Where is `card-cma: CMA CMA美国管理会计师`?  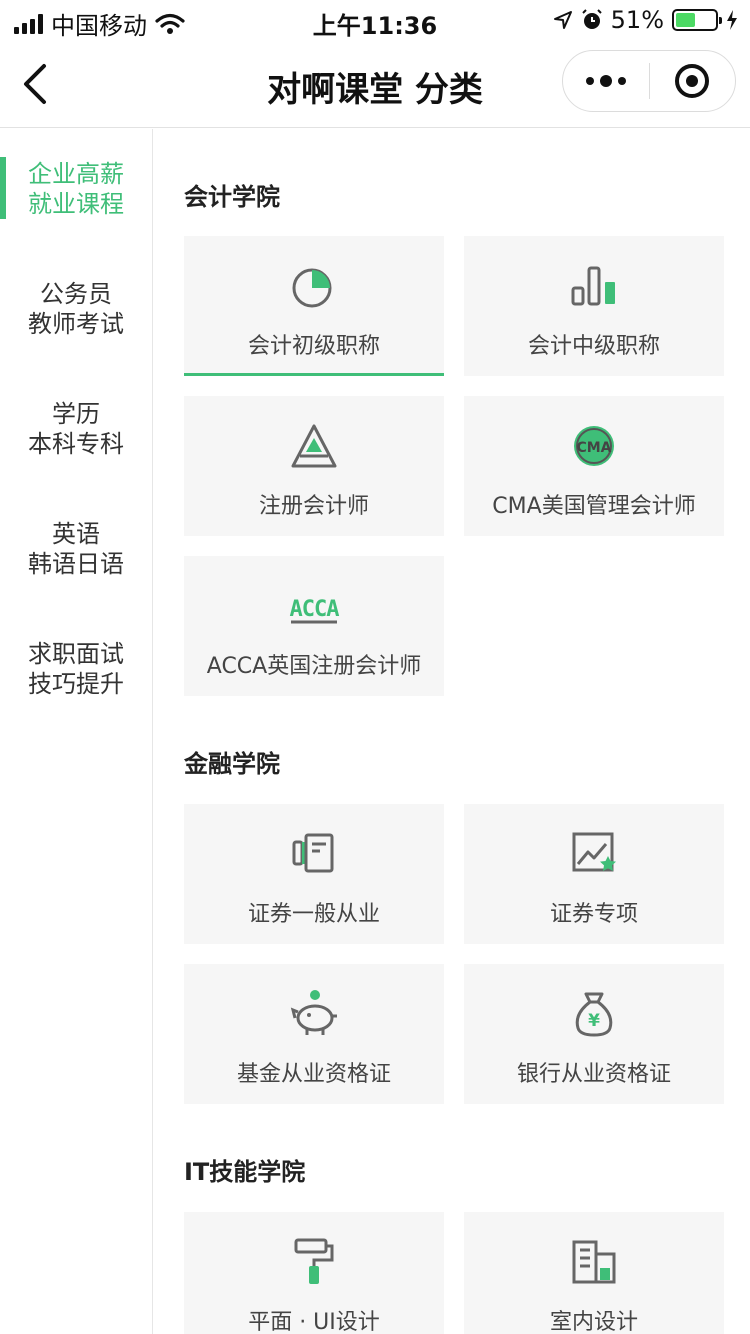 card-cma: CMA CMA美国管理会计师 is located at coordinates (594, 466).